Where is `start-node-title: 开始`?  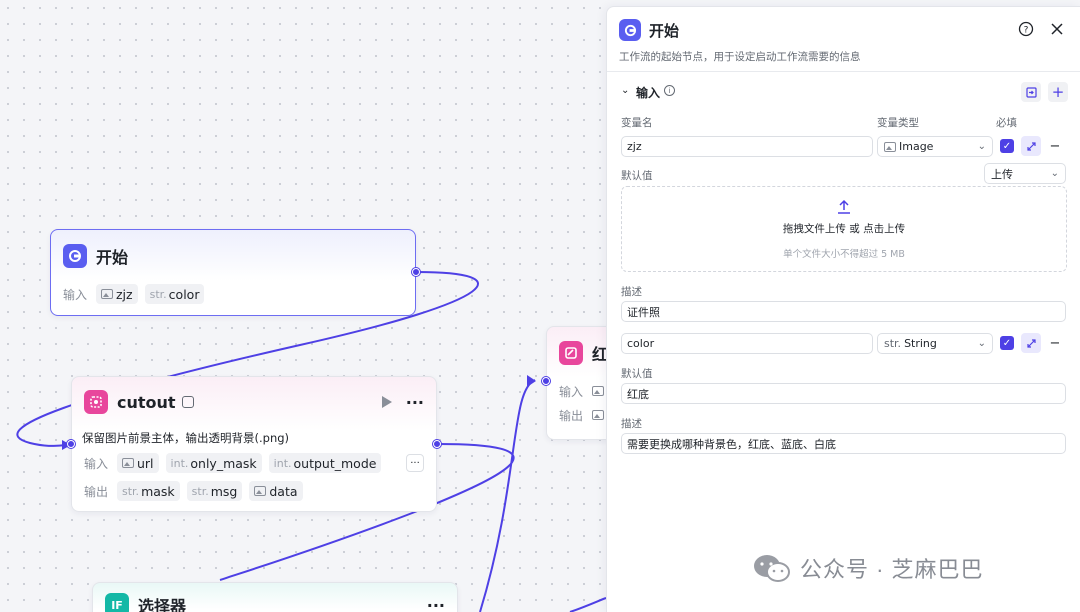 start-node-title: 开始 is located at coordinates (112, 257).